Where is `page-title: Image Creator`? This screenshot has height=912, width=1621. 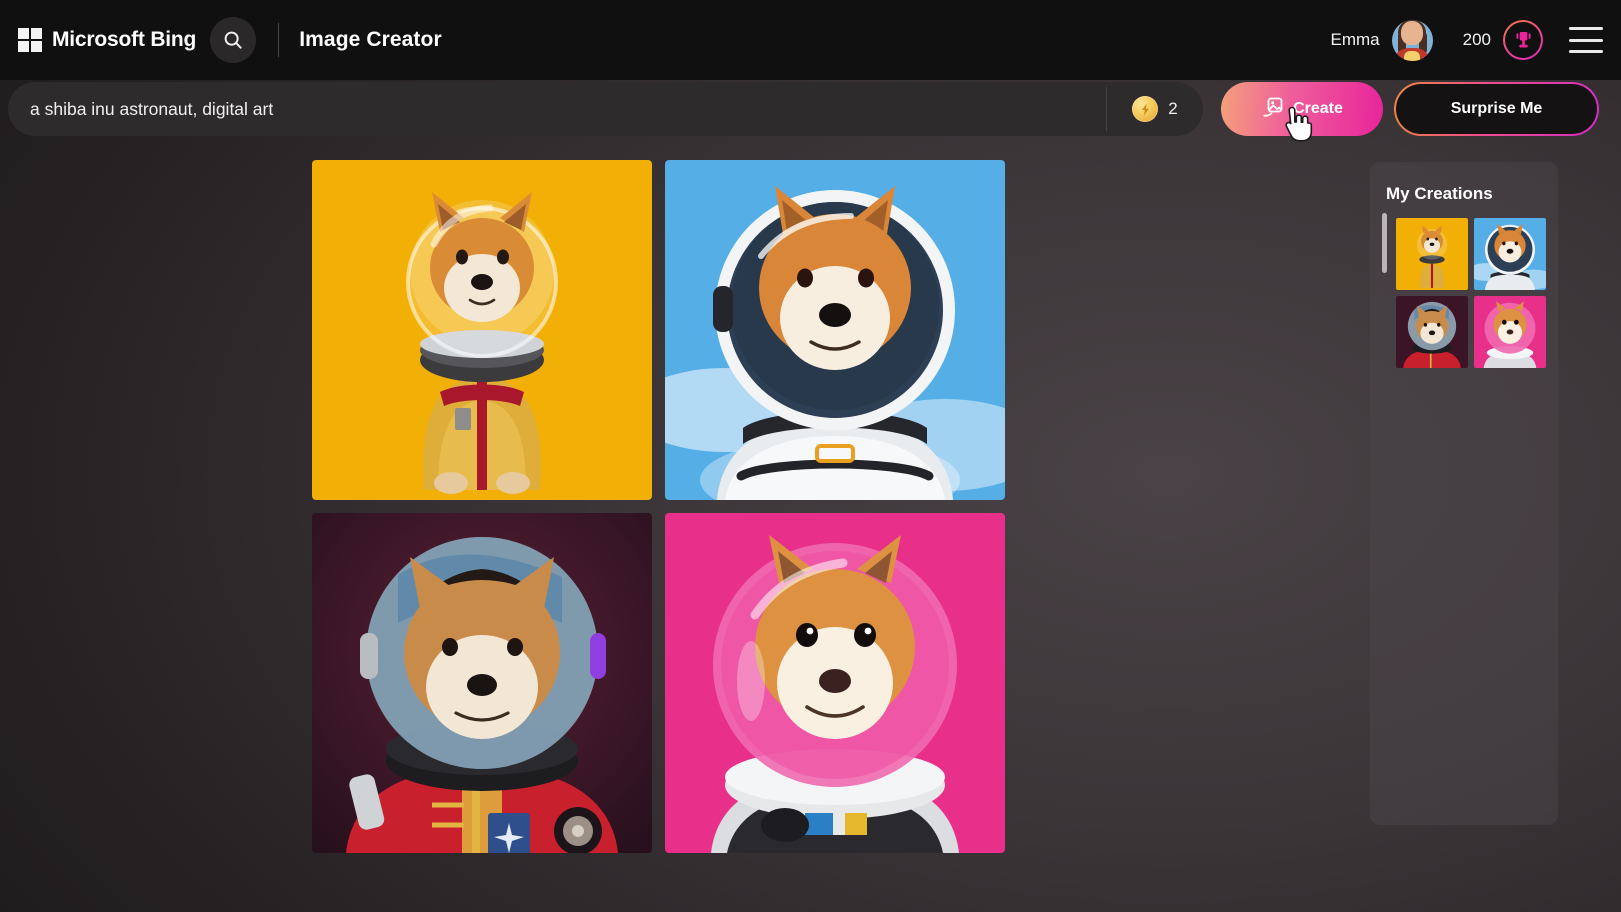
page-title: Image Creator is located at coordinates (370, 39).